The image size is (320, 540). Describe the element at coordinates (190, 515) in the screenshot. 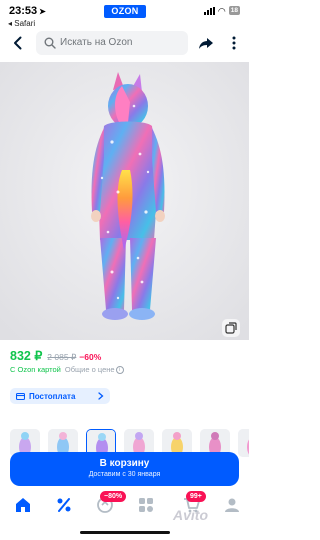

I see `avito-watermark: Avito` at that location.